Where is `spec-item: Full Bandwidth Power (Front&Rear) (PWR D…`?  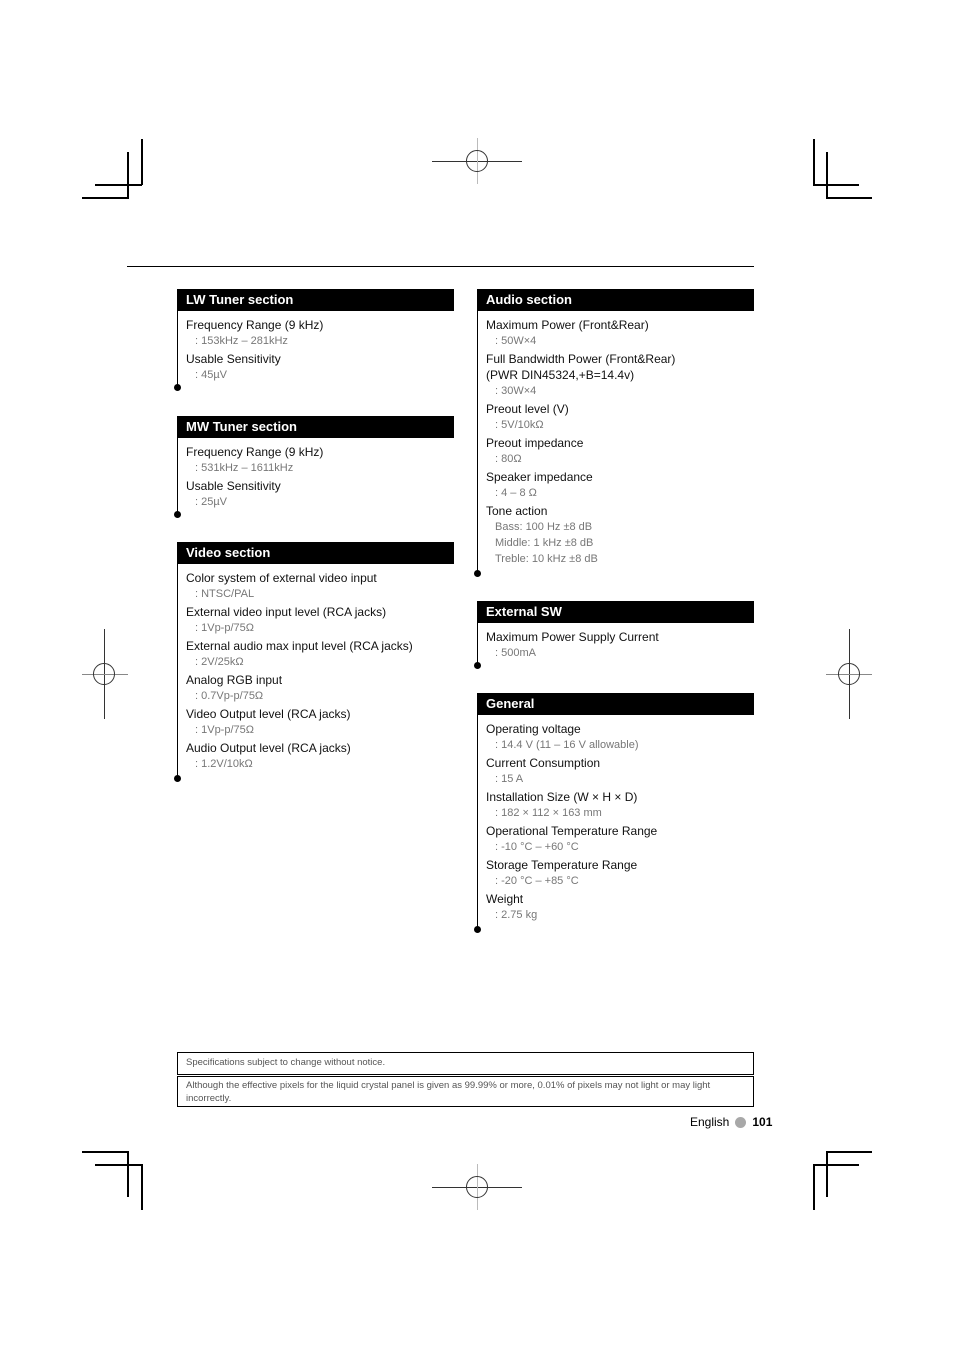 spec-item: Full Bandwidth Power (Front&Rear) (PWR D… is located at coordinates (581, 374).